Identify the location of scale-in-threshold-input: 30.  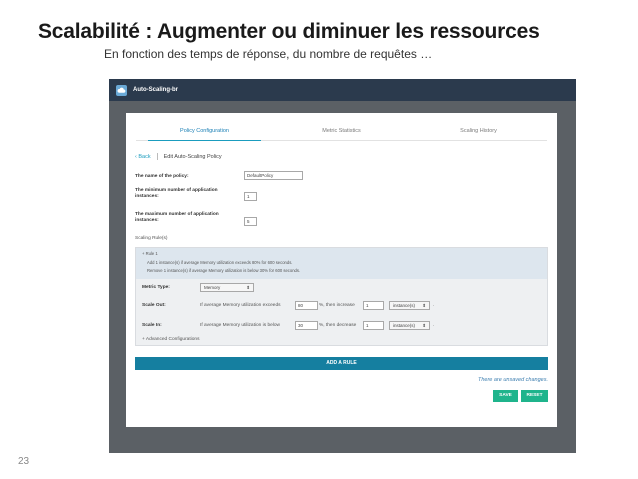
(306, 325).